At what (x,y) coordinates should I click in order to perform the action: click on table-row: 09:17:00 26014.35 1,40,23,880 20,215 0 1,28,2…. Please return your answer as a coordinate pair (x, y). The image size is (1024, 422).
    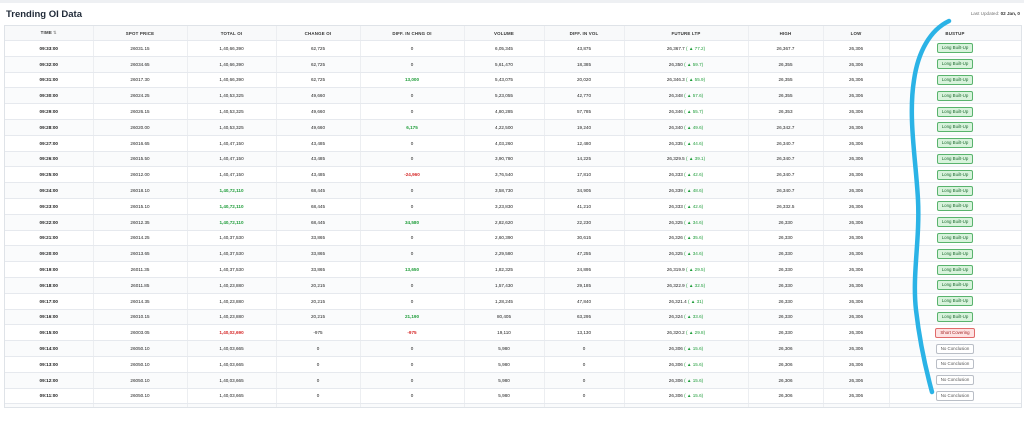
    Looking at the image, I should click on (513, 301).